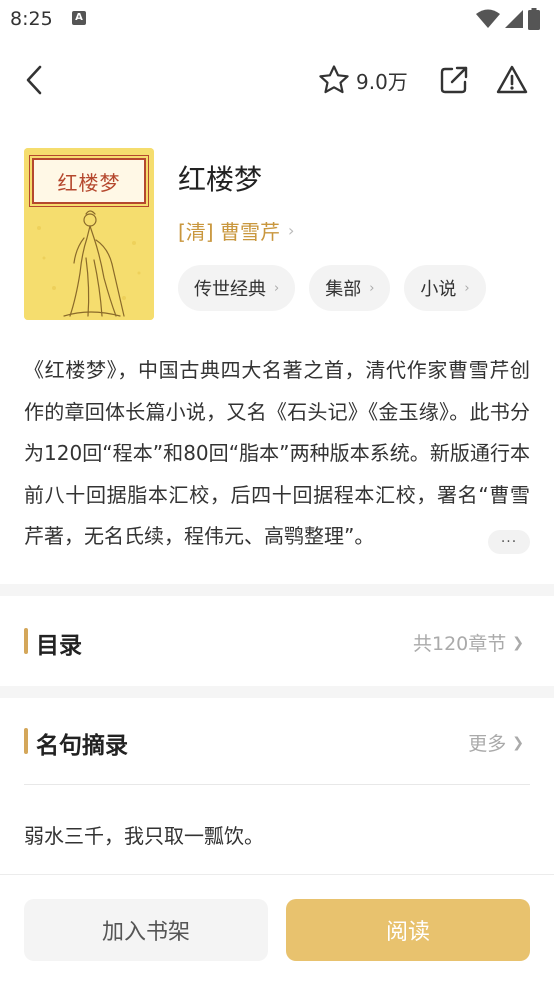  Describe the element at coordinates (89, 234) in the screenshot. I see `book-cover: 红楼梦` at that location.